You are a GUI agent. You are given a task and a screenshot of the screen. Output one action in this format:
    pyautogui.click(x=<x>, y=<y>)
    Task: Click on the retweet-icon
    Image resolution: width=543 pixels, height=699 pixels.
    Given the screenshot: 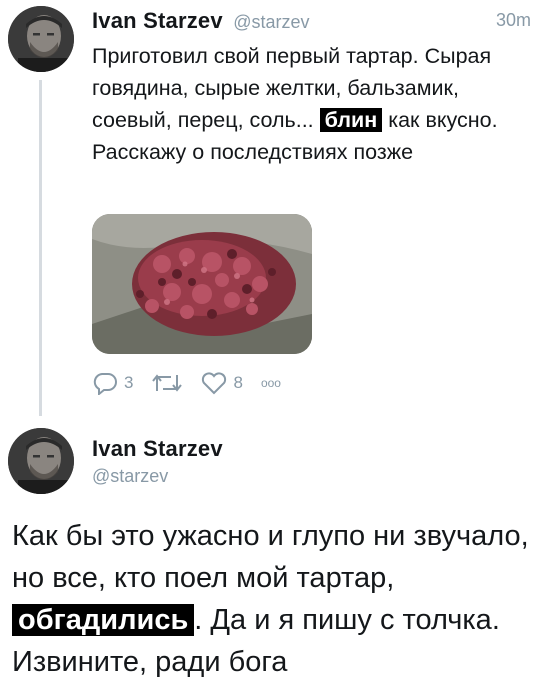 What is the action you would take?
    pyautogui.click(x=167, y=383)
    